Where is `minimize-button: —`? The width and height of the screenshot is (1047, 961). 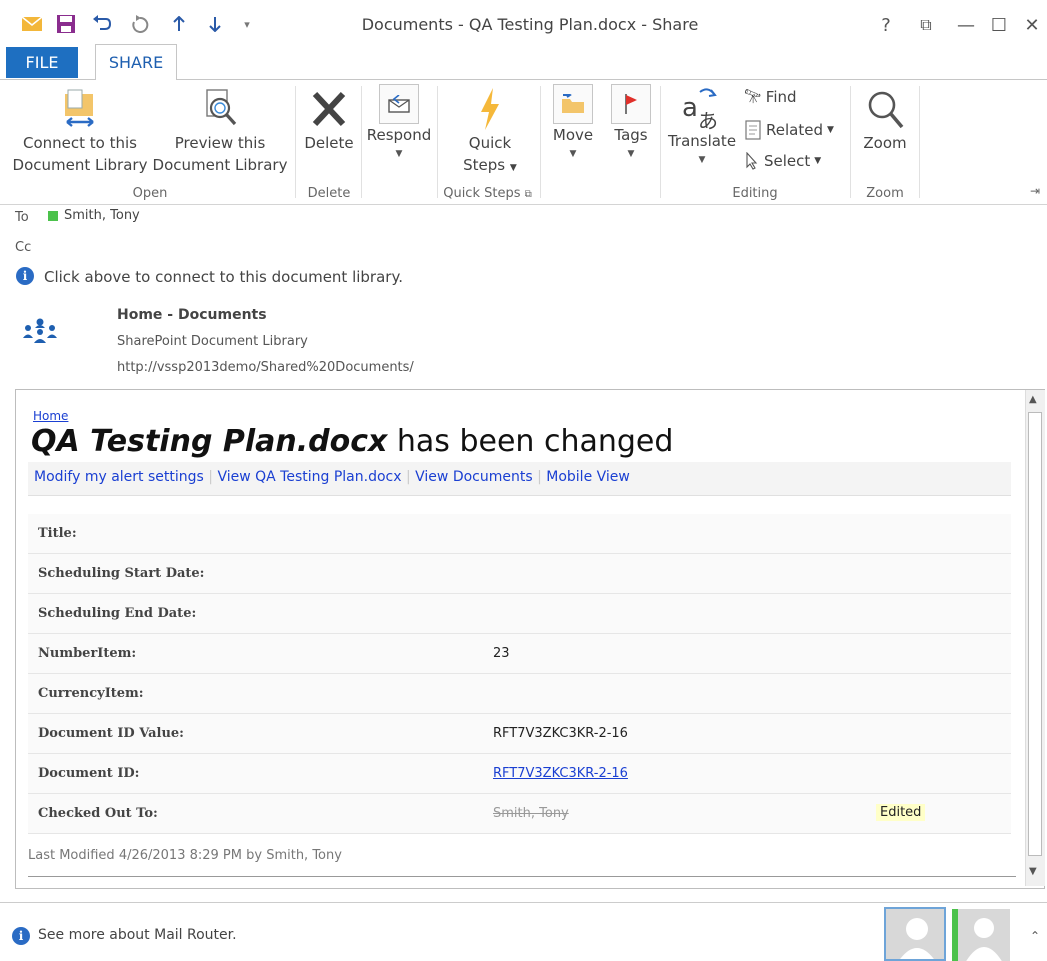 minimize-button: — is located at coordinates (966, 25).